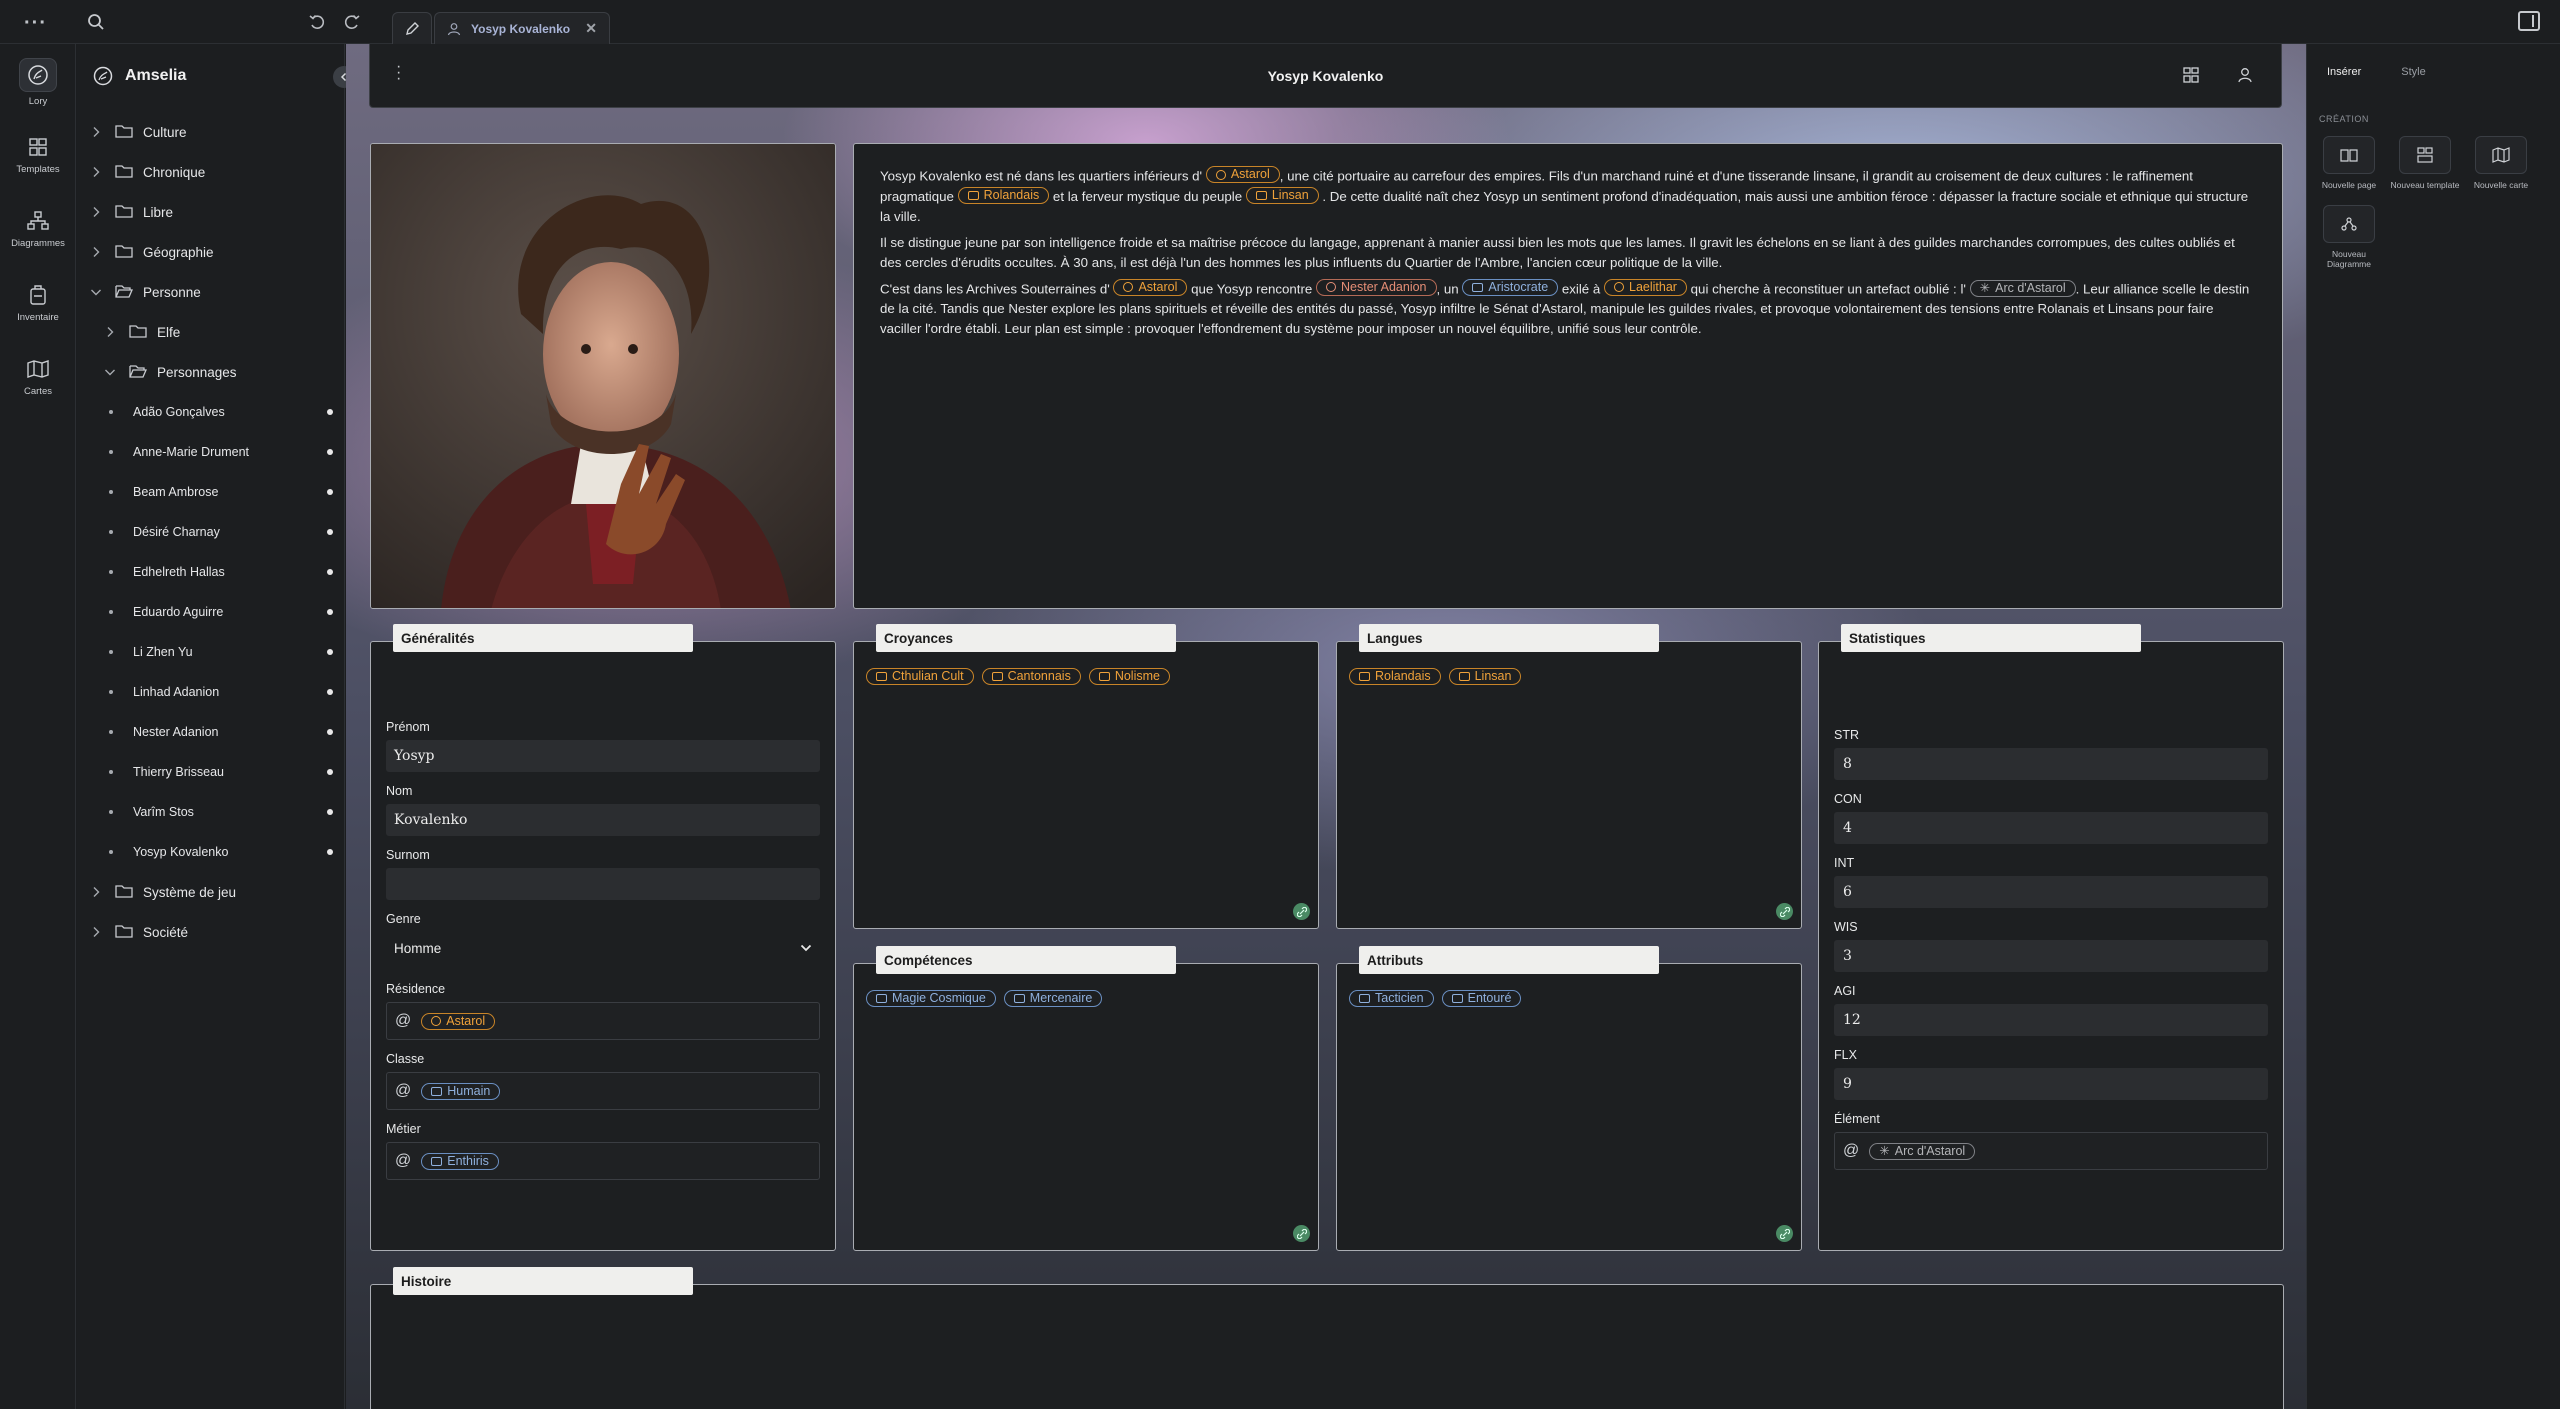 The height and width of the screenshot is (1409, 2560). I want to click on residence-chip: Astarol, so click(458, 1021).